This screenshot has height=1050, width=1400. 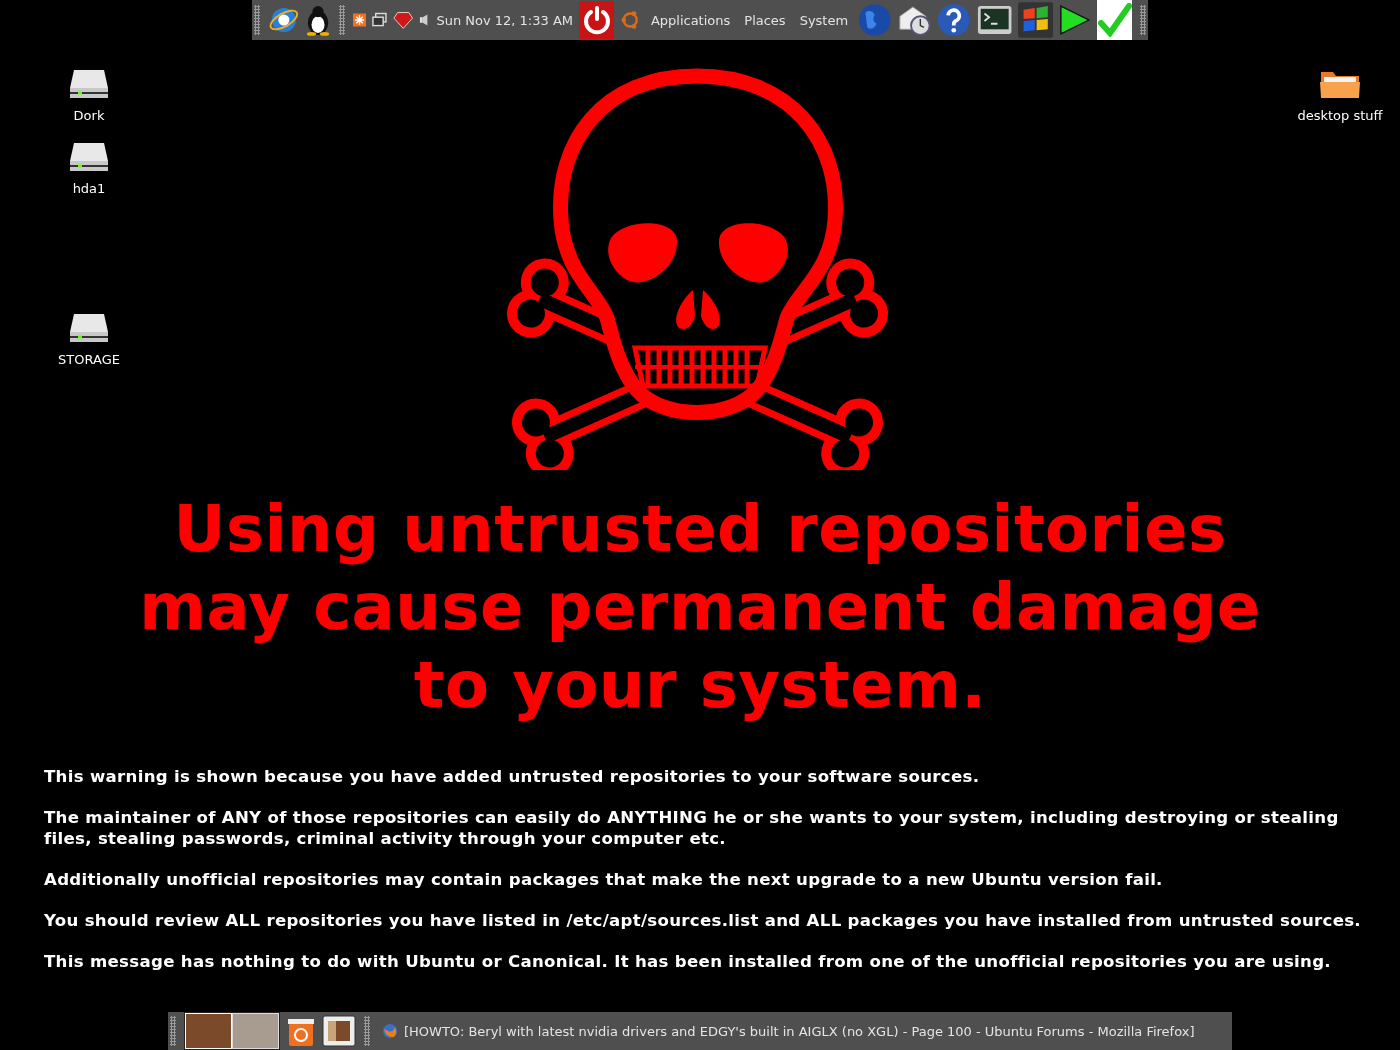 I want to click on taskbar-window-button: [HOWTO: Beryl with latest nvidia drivers and EDGY's built in AIGLX (no XGL) - Page 100 - Ubuntu Forums - Mozilla Firefox], so click(x=788, y=1031).